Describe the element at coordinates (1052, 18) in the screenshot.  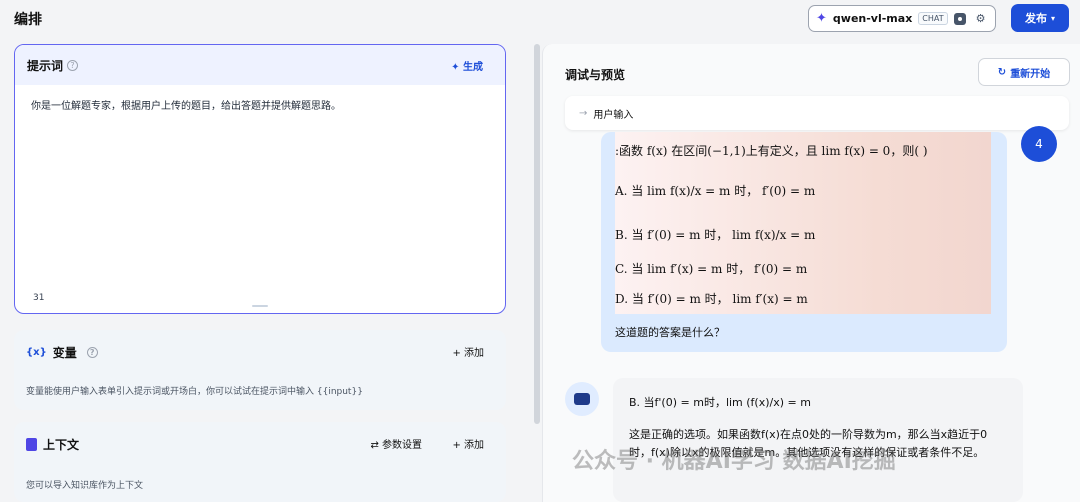
I see `chevron-down-icon: ▾` at that location.